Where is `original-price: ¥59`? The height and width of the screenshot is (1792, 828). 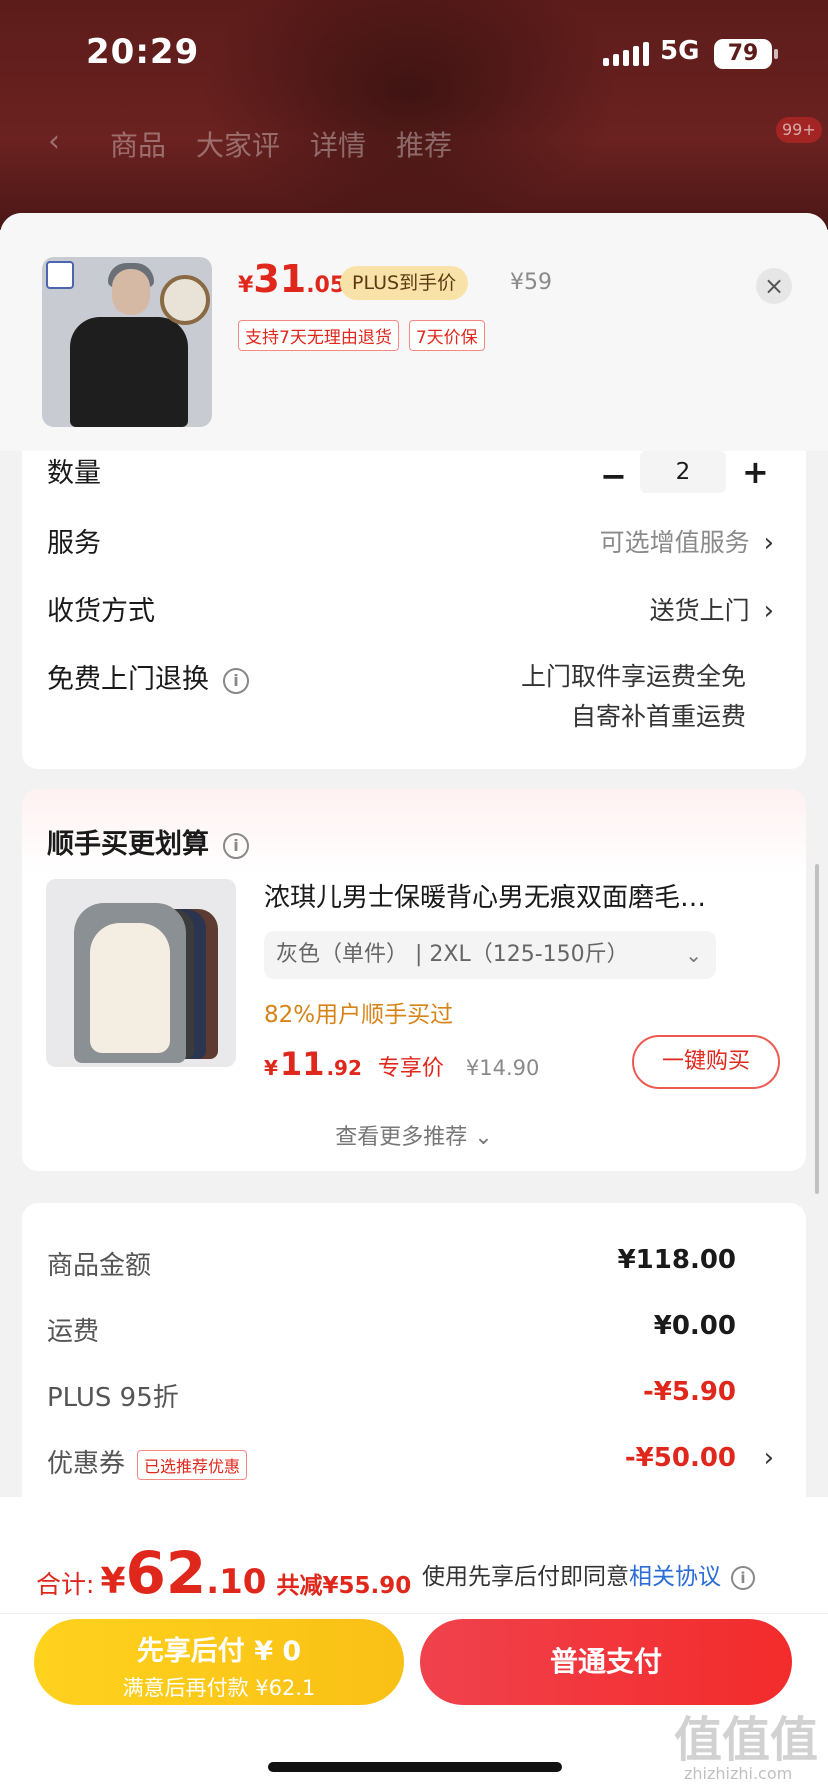 original-price: ¥59 is located at coordinates (531, 282).